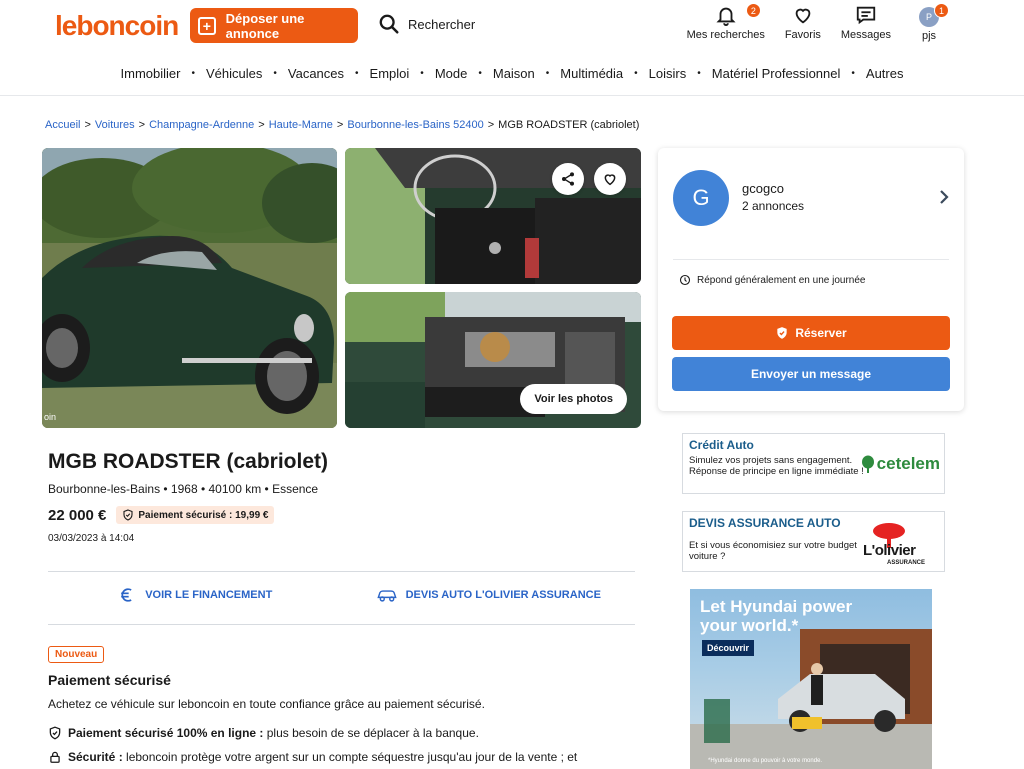  I want to click on share-button, so click(568, 179).